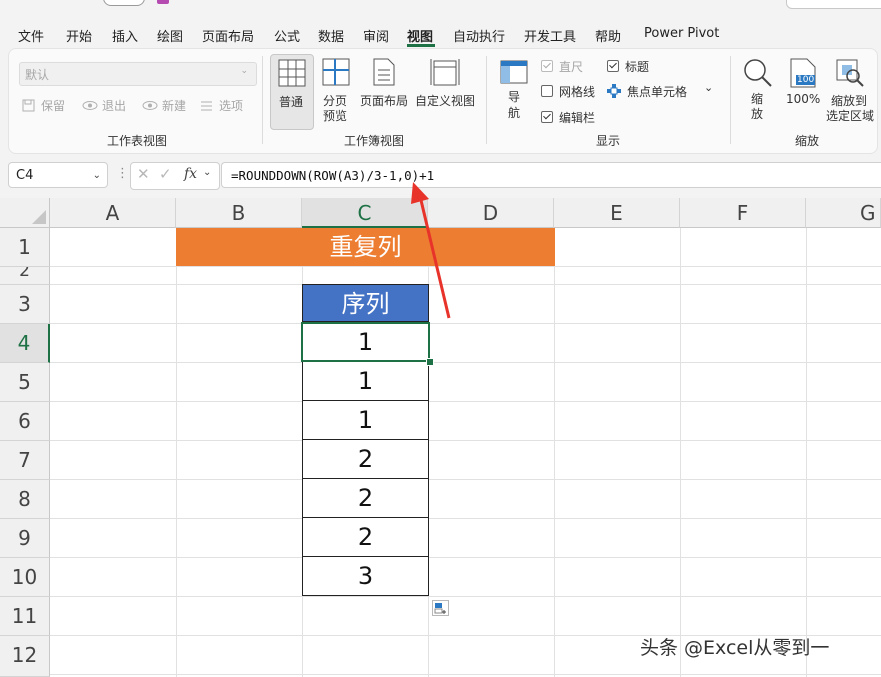  Describe the element at coordinates (547, 66) in the screenshot. I see `ruler-checkbox` at that location.